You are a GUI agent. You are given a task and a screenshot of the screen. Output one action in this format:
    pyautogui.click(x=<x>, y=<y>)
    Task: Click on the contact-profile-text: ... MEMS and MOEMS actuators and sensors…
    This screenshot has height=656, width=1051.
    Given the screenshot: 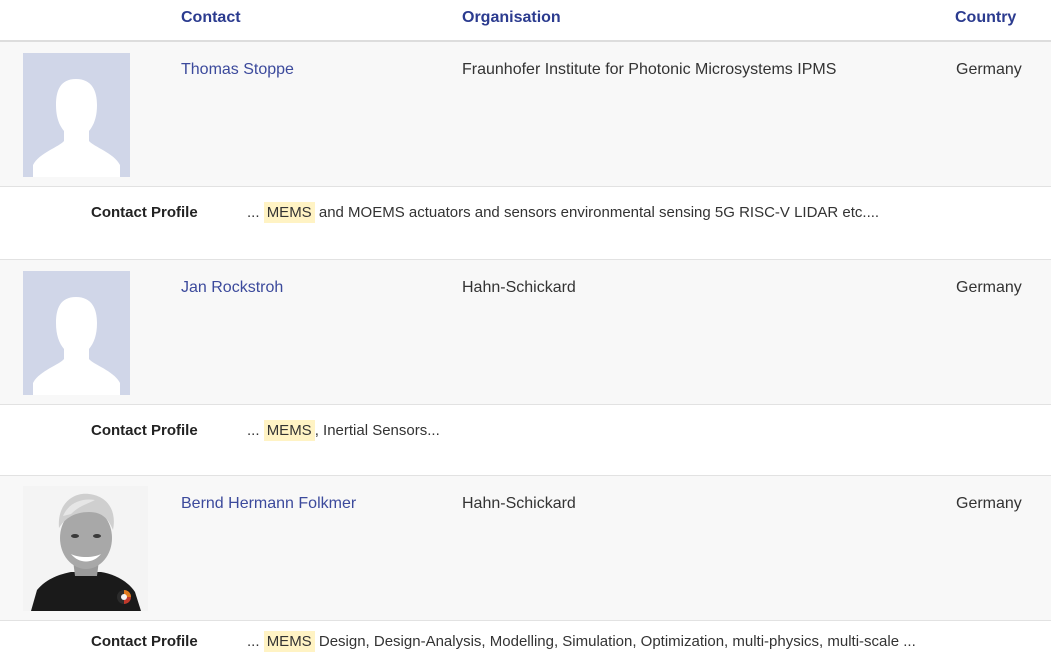 What is the action you would take?
    pyautogui.click(x=563, y=212)
    